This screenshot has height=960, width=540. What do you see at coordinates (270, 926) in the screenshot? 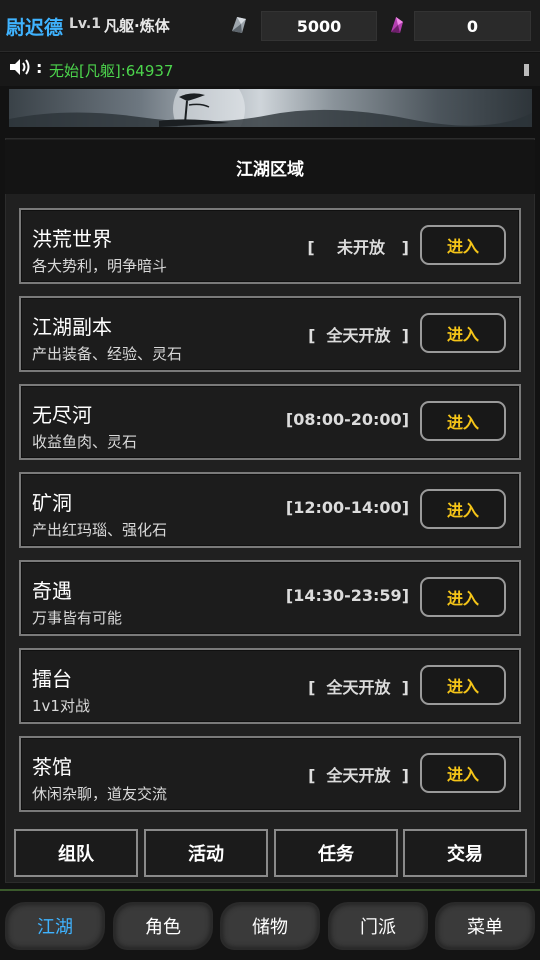
I see `tab-storage: 储物` at bounding box center [270, 926].